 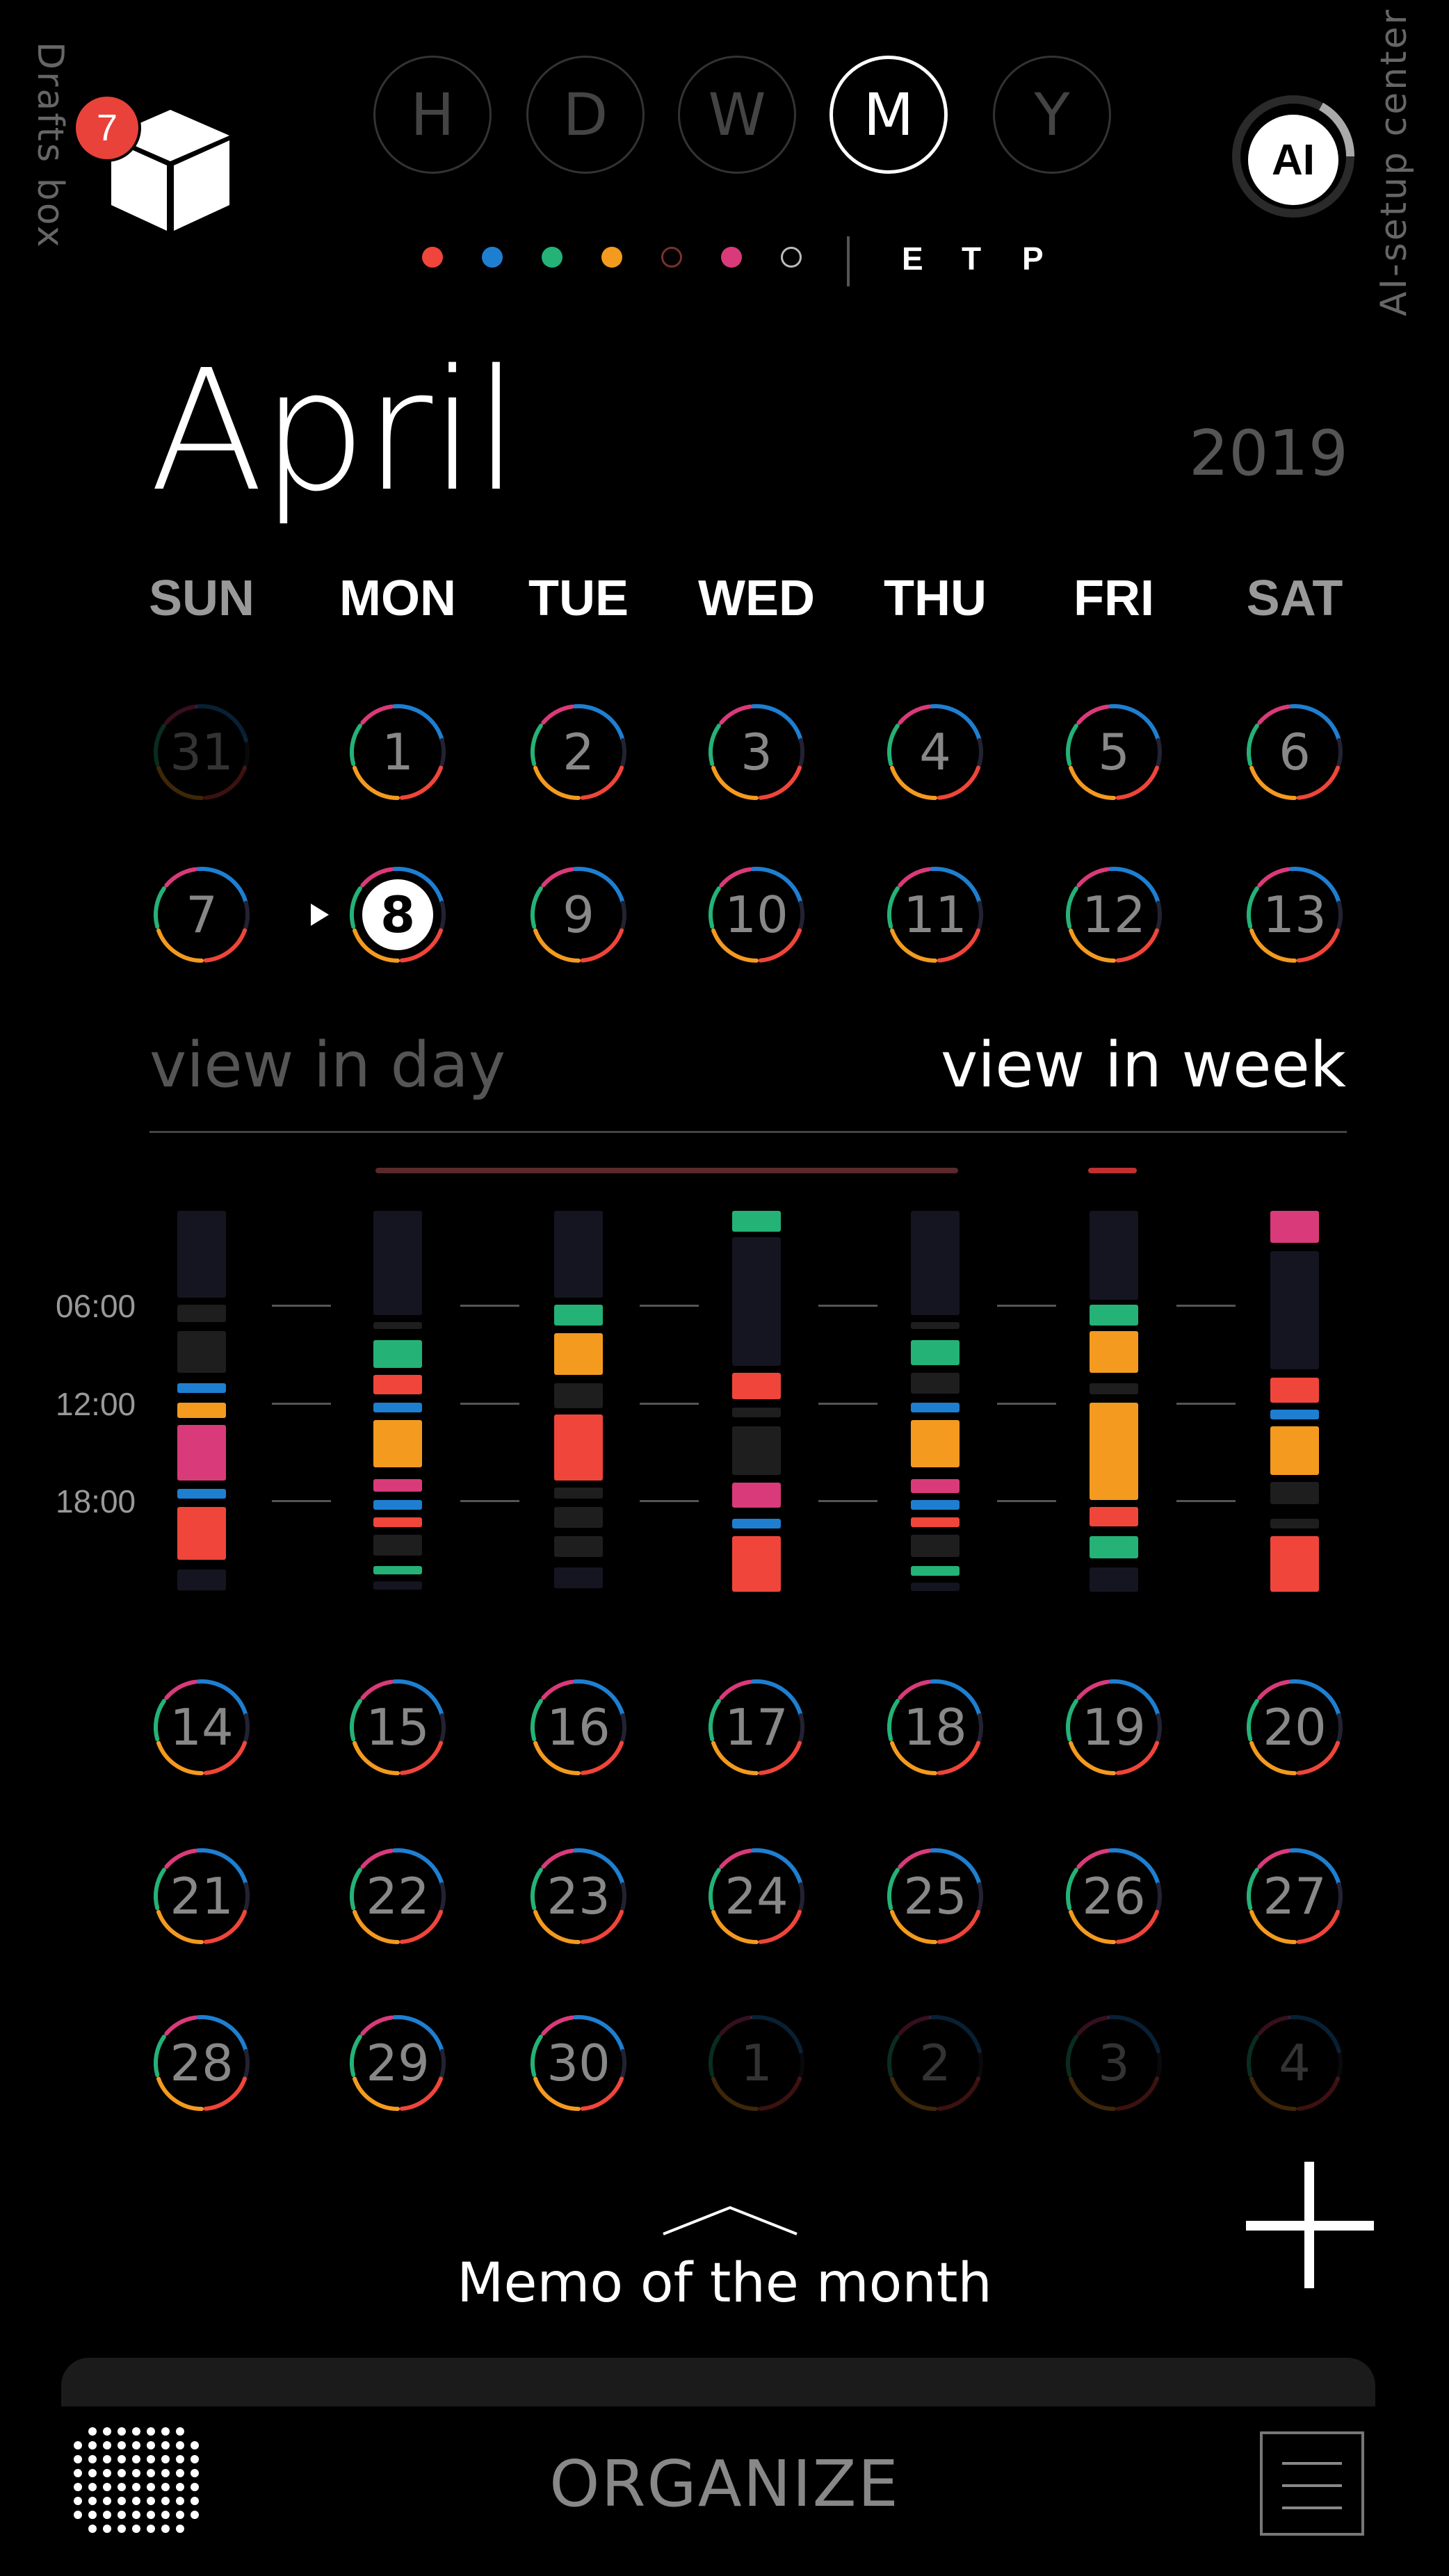 I want to click on drafts-box-label: Drafts box, so click(x=50, y=146).